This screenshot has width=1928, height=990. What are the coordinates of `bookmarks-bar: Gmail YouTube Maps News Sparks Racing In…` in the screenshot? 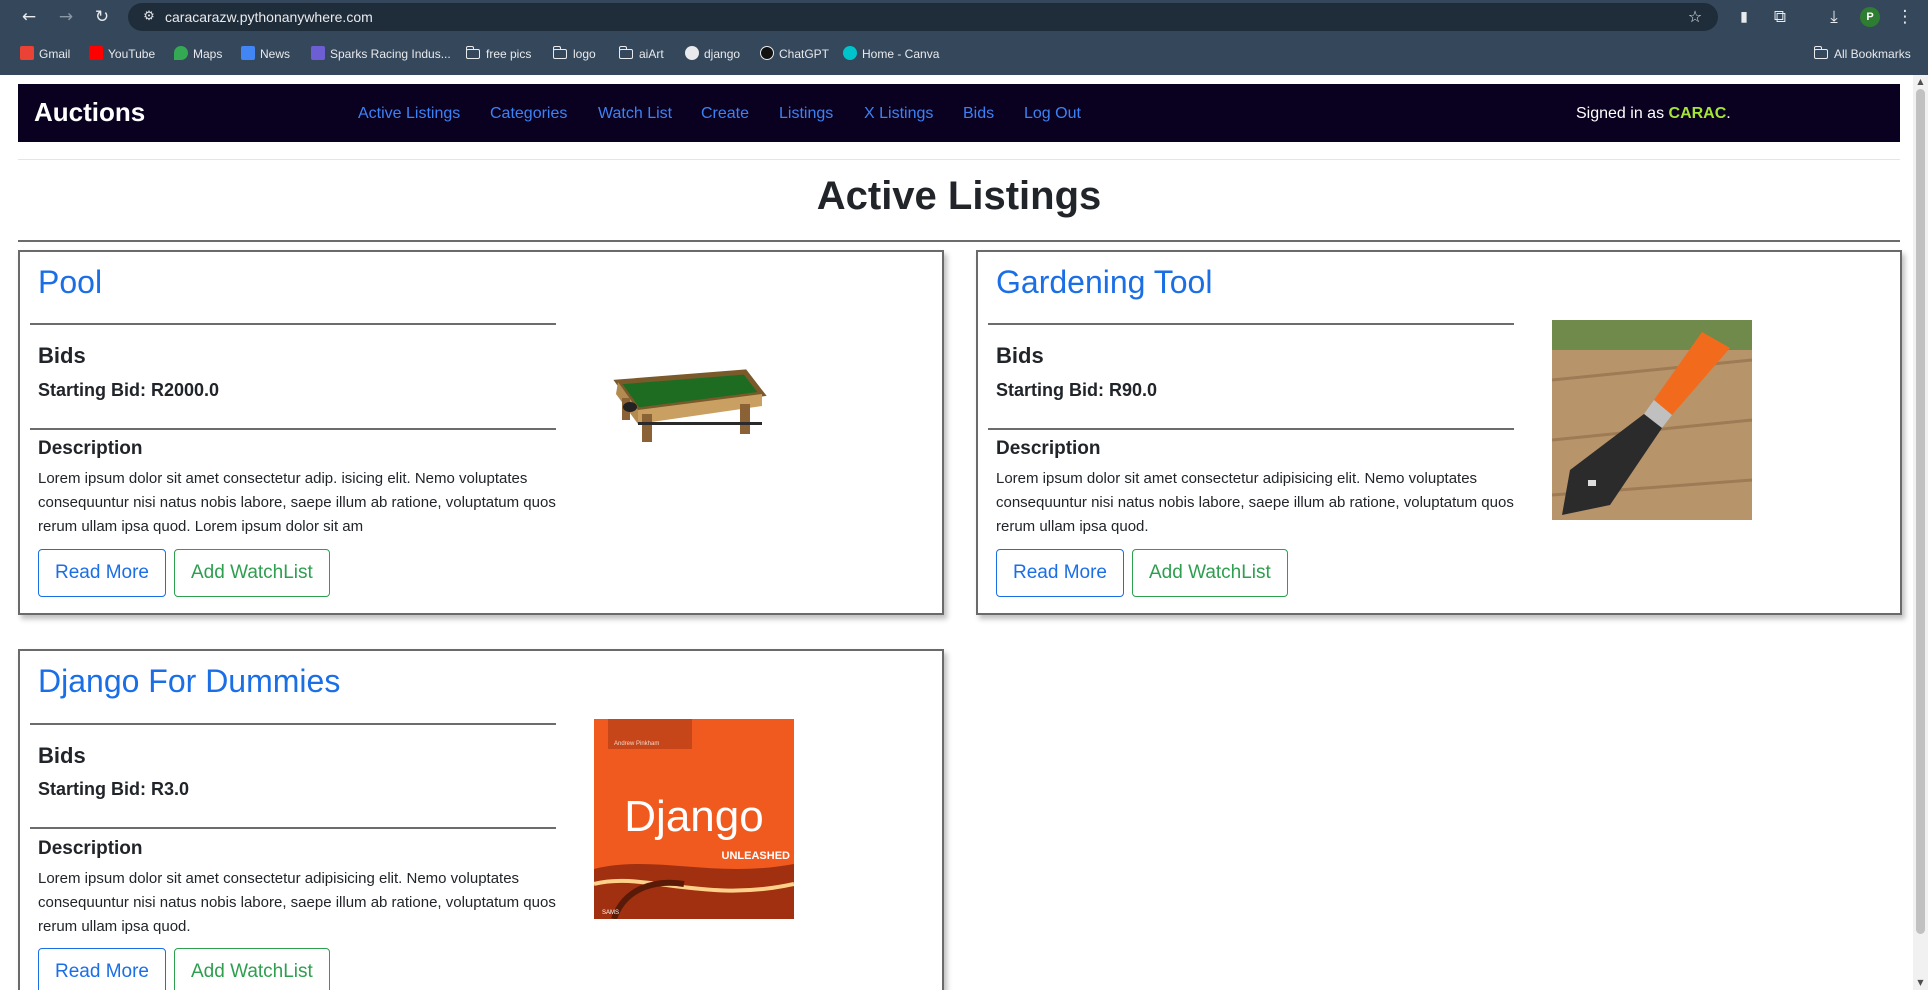 It's located at (964, 54).